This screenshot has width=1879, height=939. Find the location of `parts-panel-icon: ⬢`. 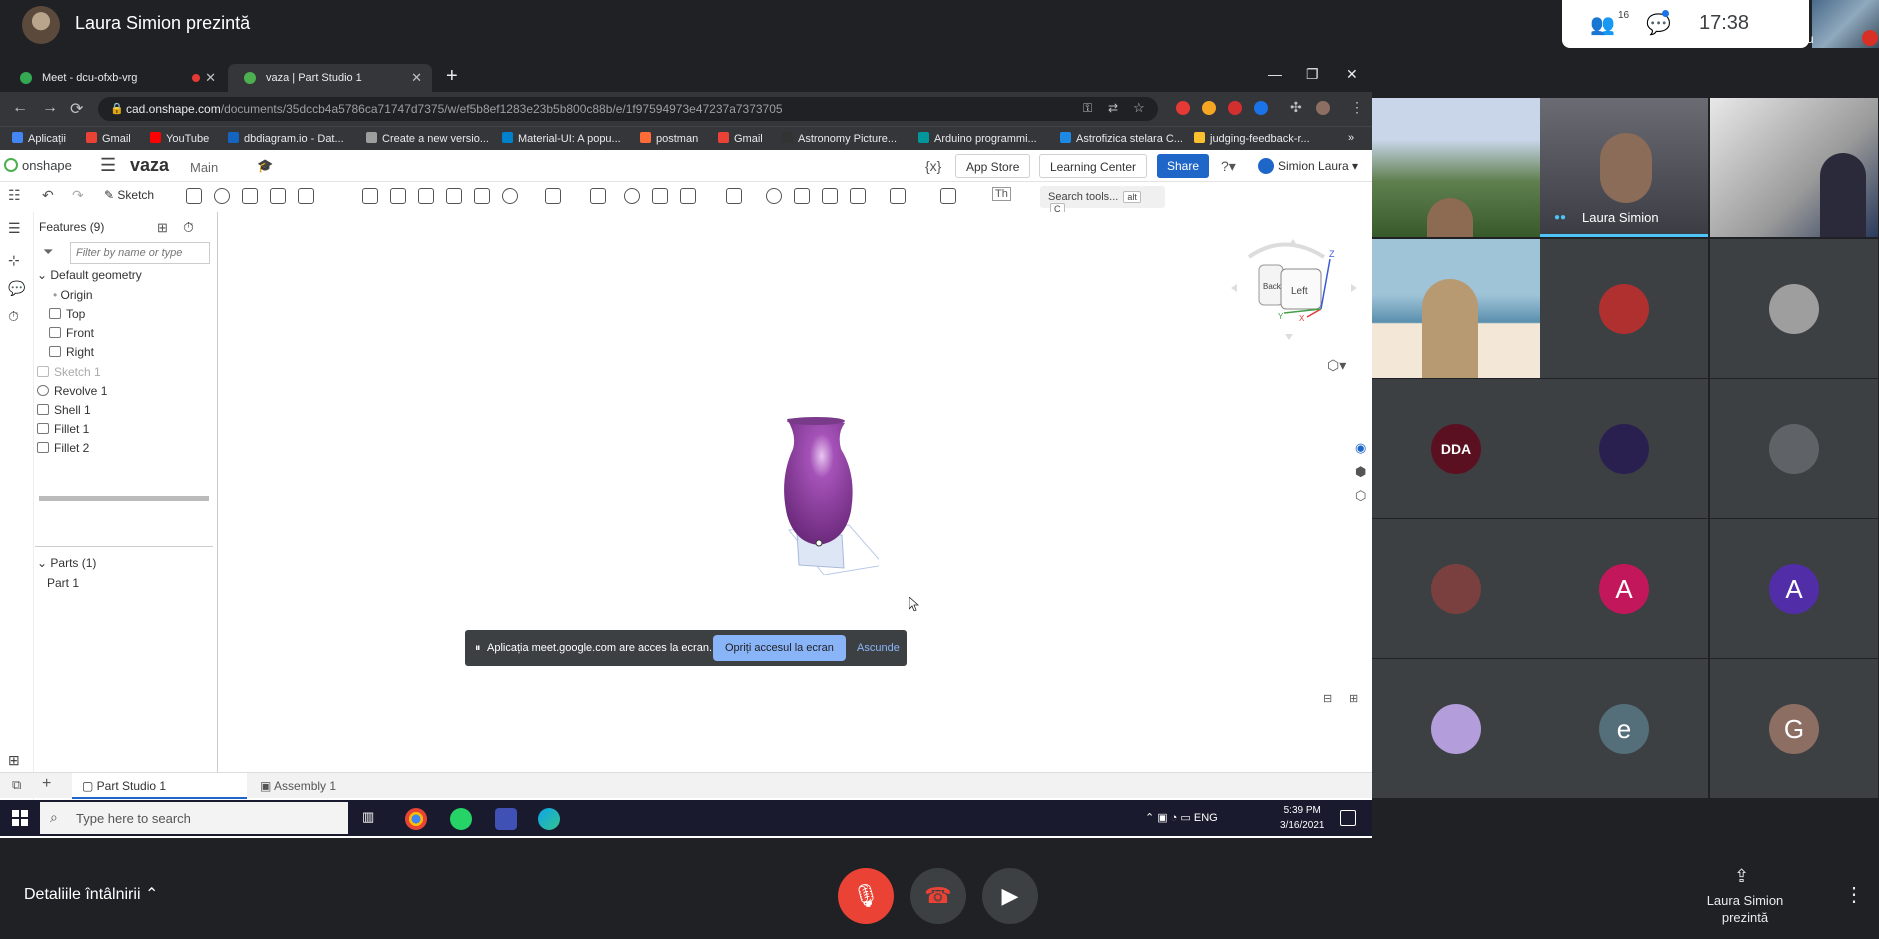

parts-panel-icon: ⬢ is located at coordinates (1360, 472).